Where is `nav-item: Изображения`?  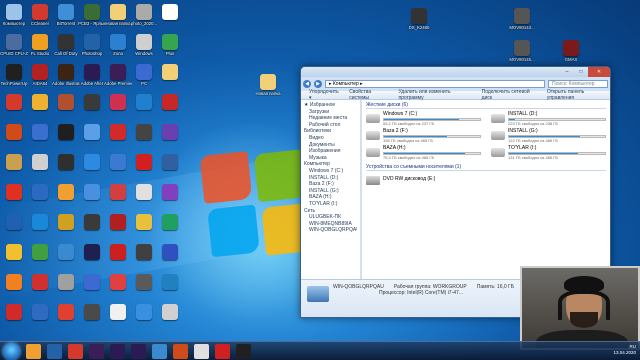
nav-item: Изображения is located at coordinates (330, 151).